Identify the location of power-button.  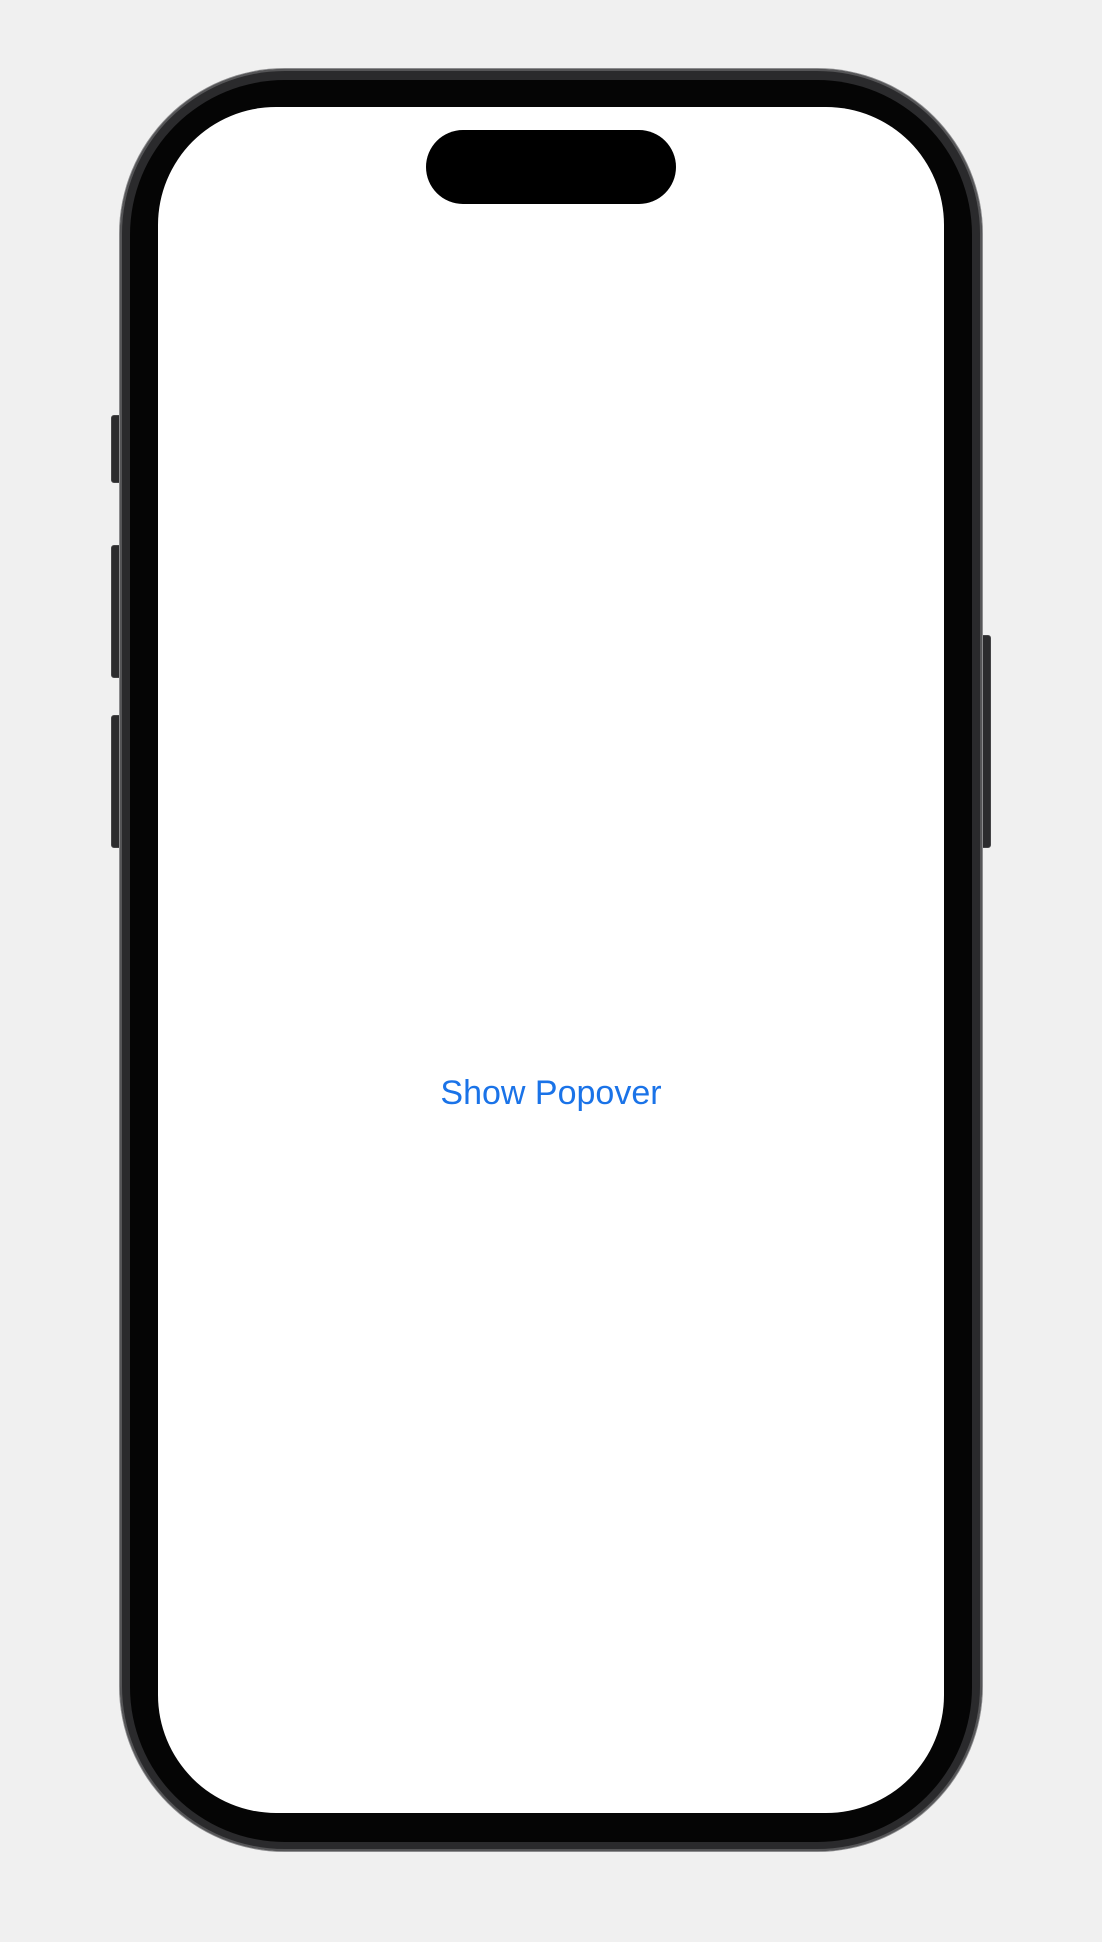
(986, 741).